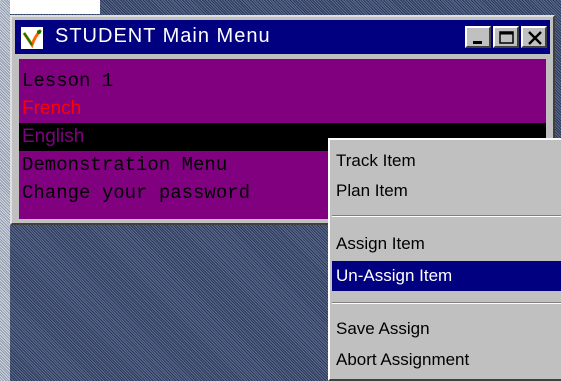  I want to click on close-button, so click(534, 37).